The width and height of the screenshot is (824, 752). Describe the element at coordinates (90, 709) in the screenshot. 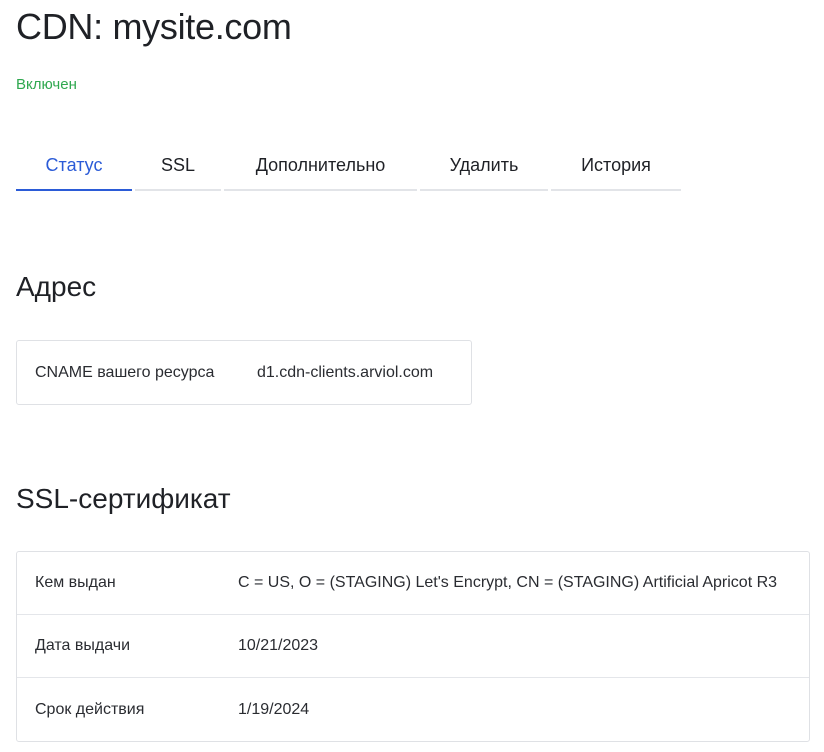

I see `expiry-label: Срок действия` at that location.